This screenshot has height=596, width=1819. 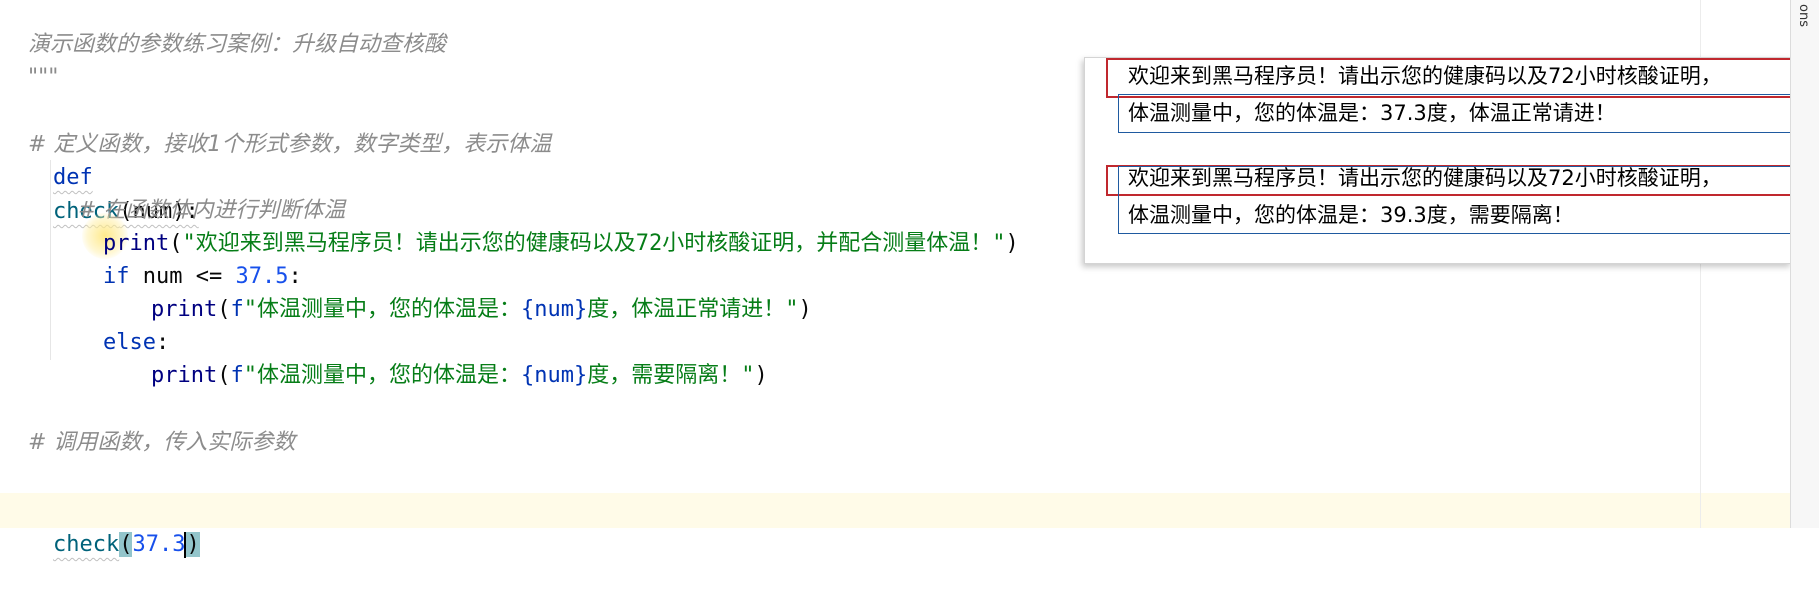 I want to click on print2-open: (, so click(x=224, y=309).